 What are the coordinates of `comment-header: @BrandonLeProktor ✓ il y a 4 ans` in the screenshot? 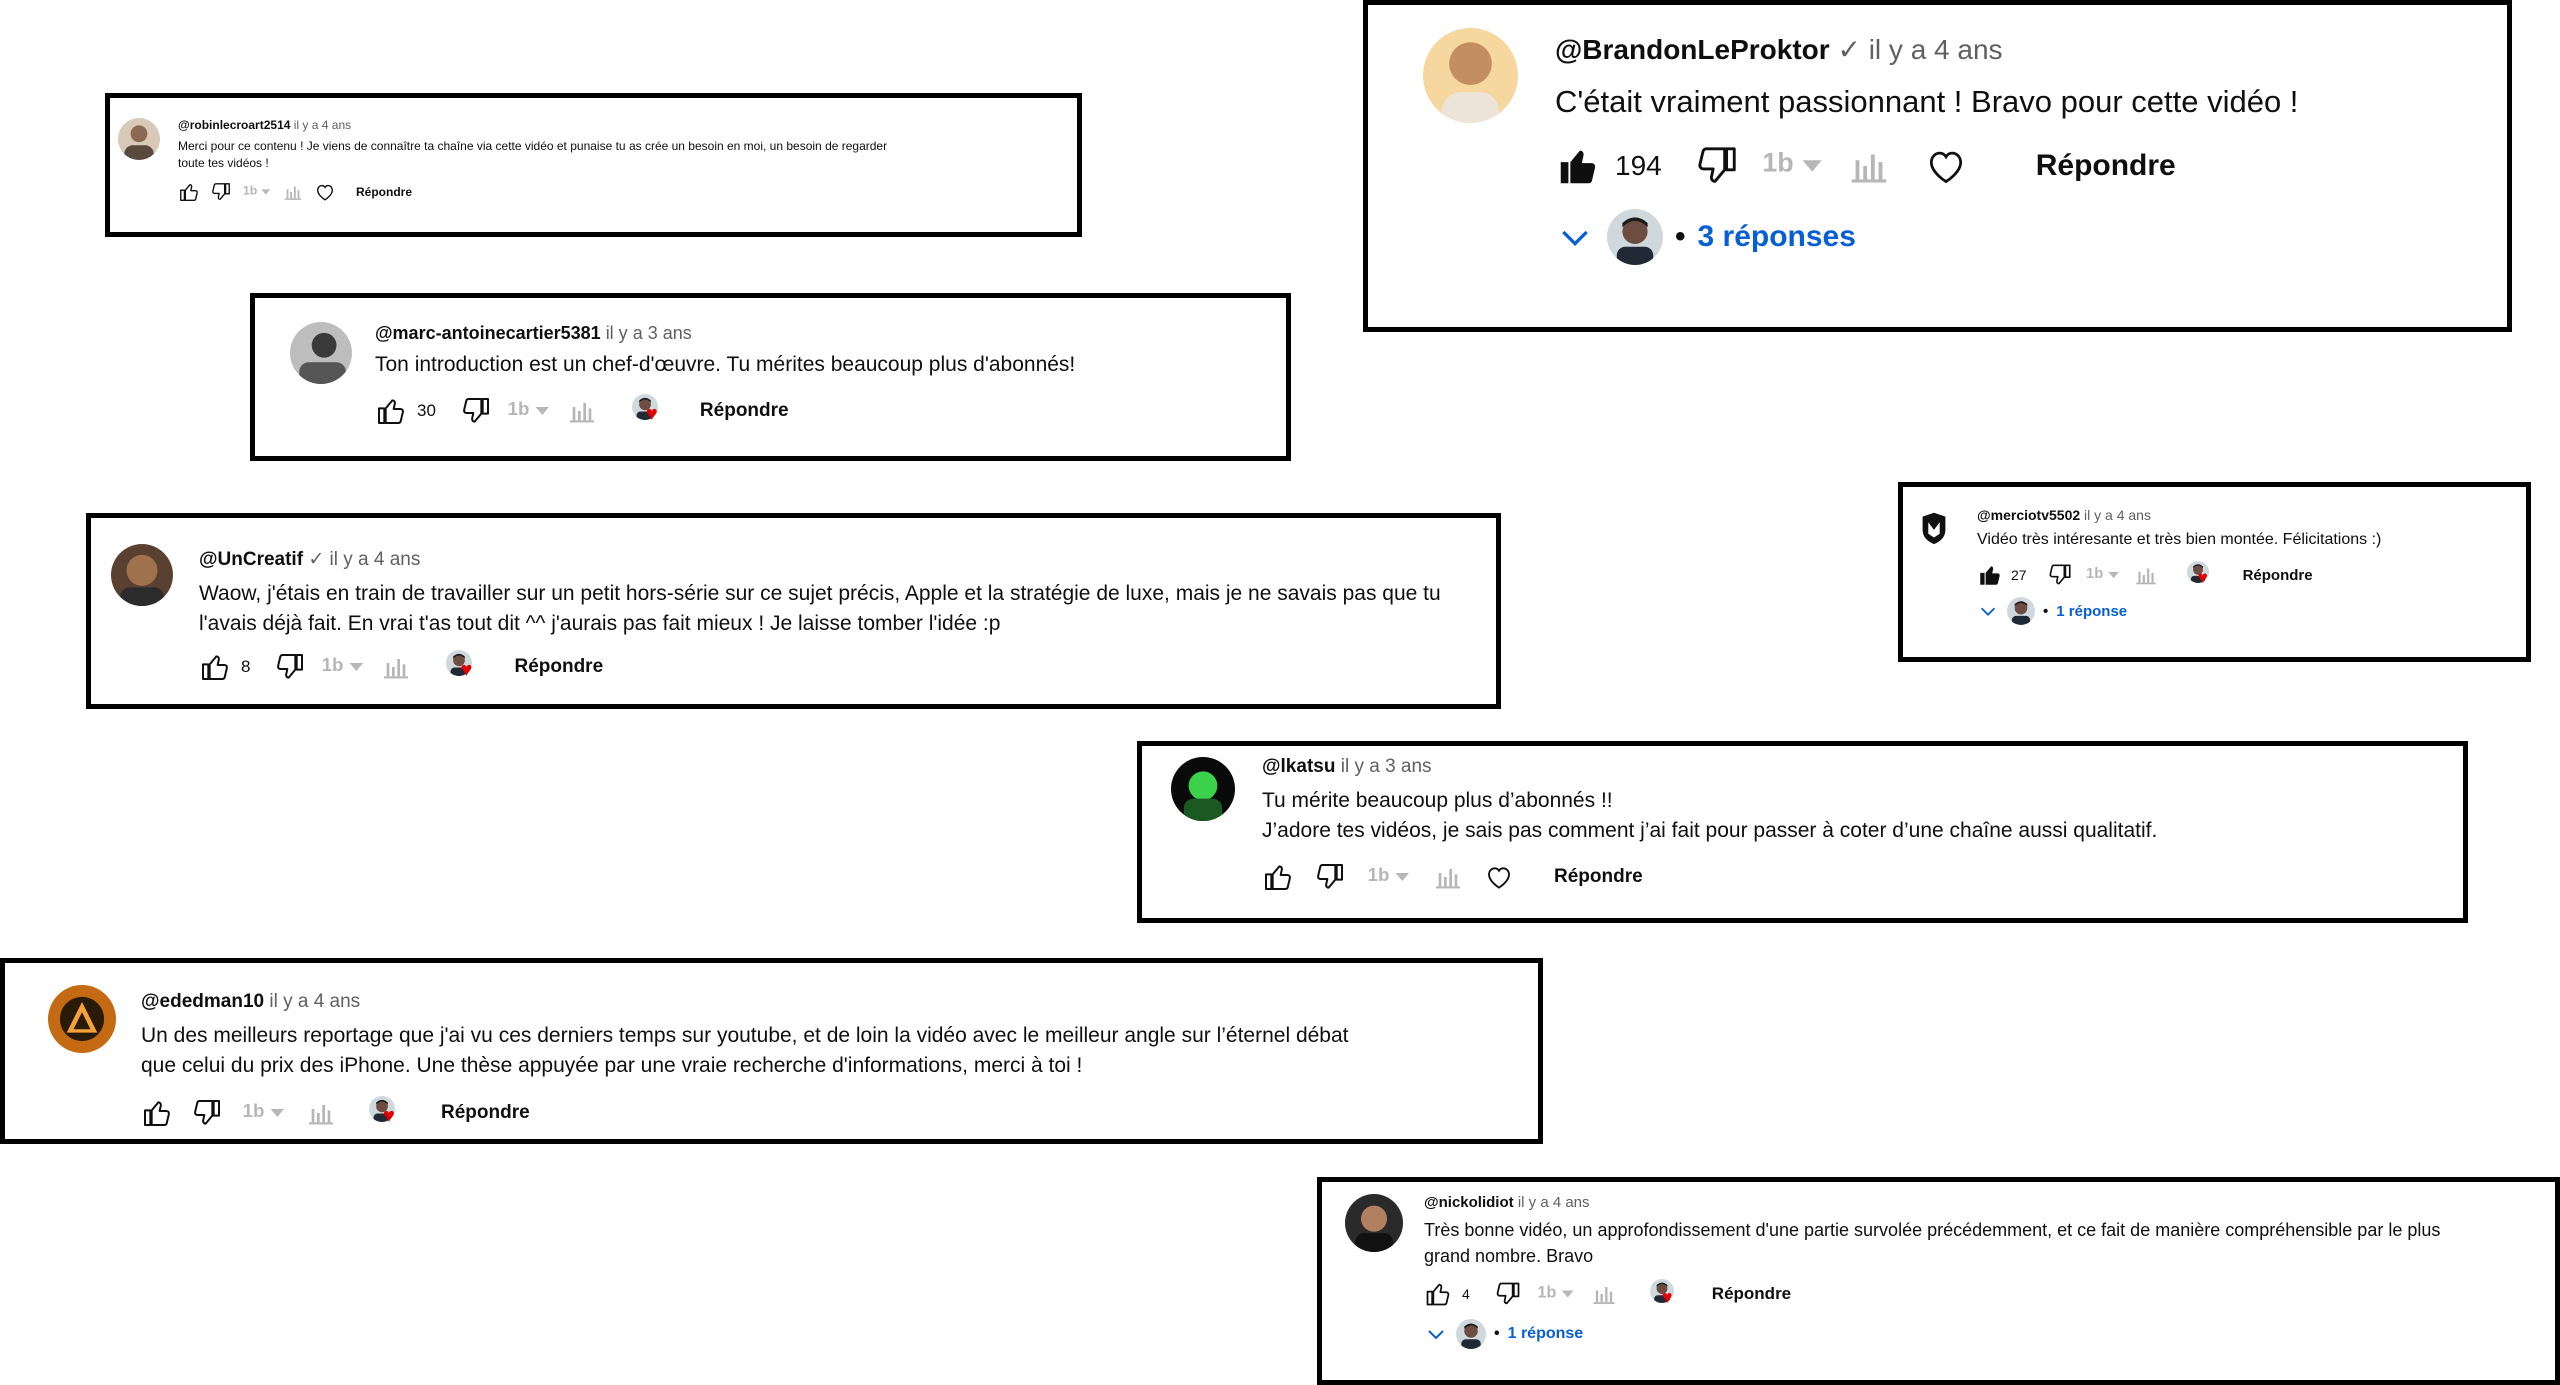 It's located at (2025, 49).